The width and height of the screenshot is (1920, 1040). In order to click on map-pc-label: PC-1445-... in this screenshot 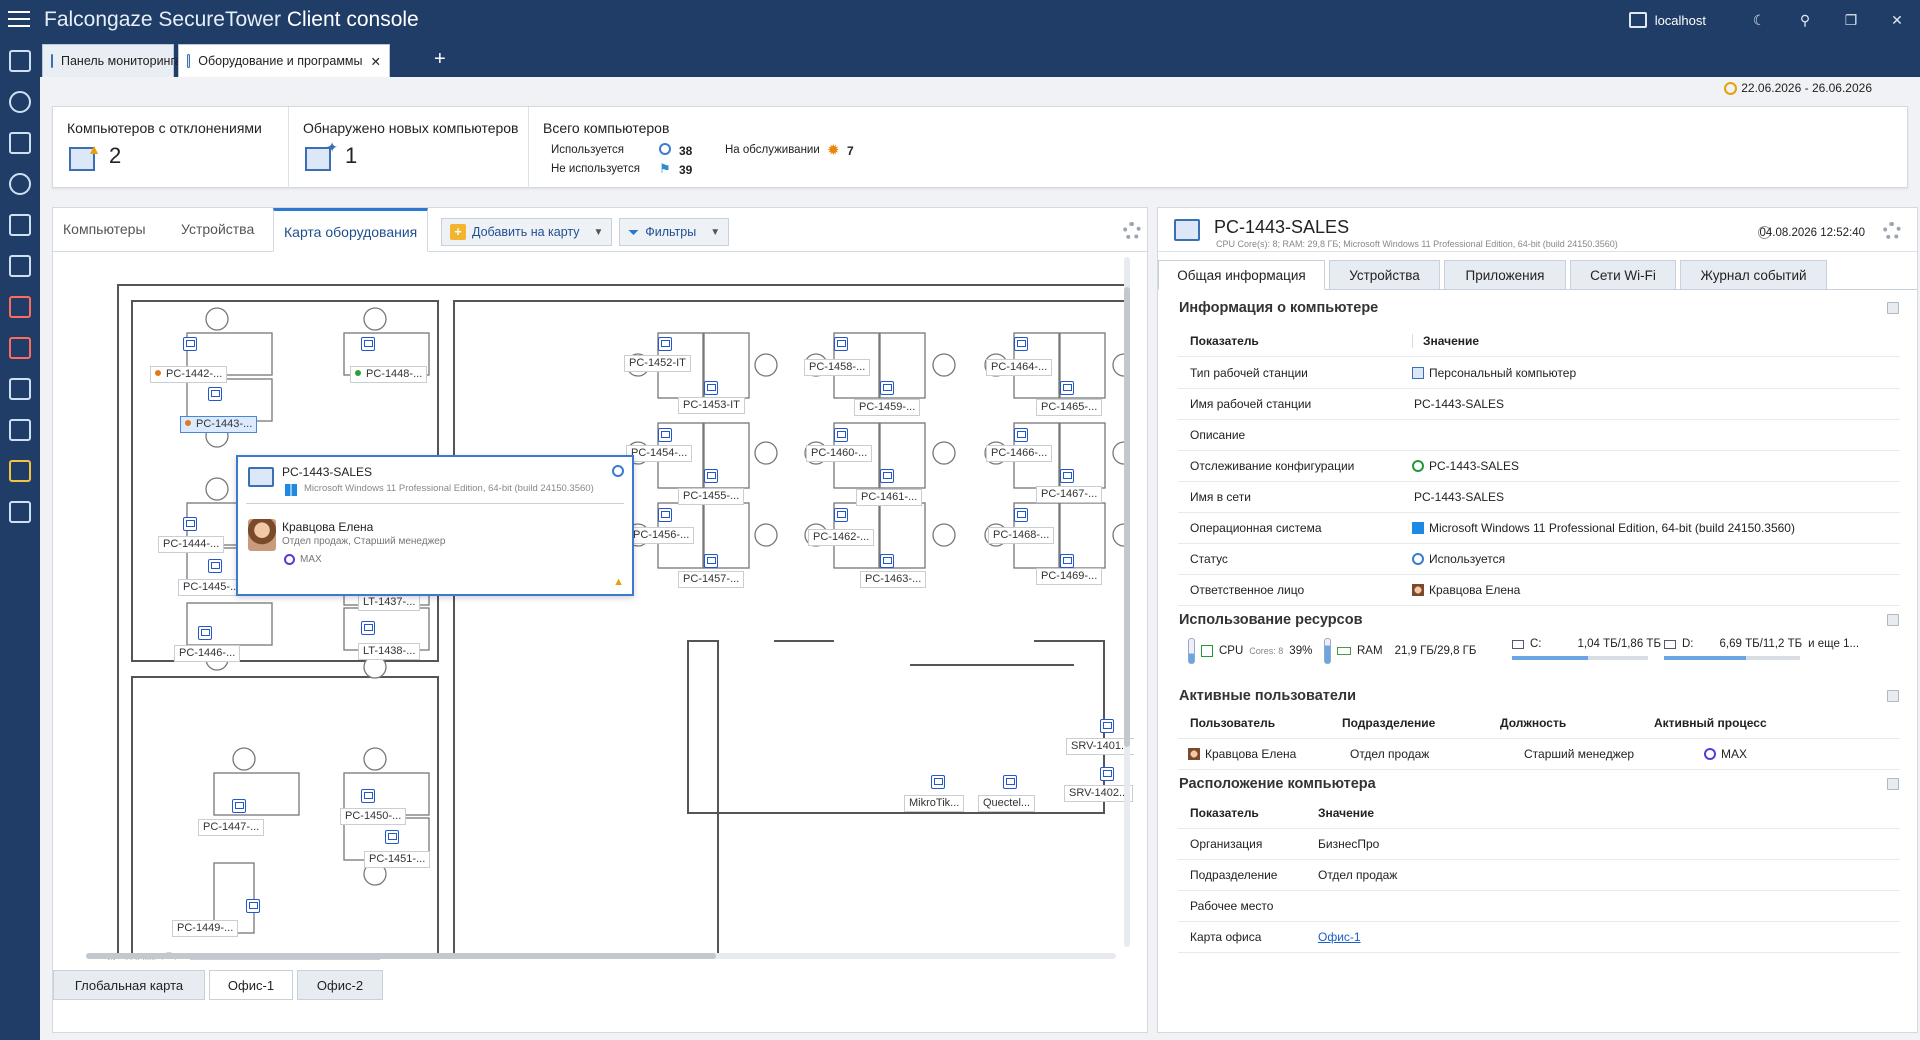, I will do `click(211, 587)`.